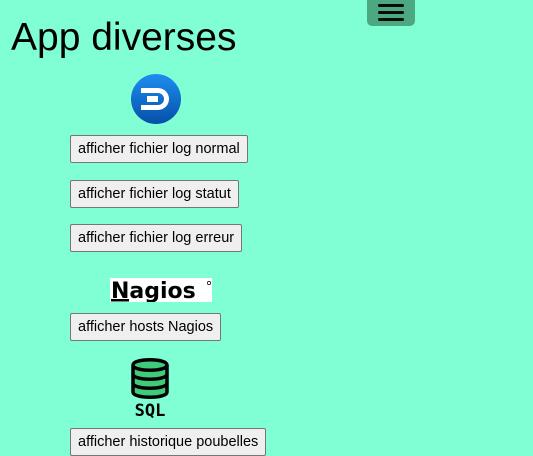 This screenshot has height=456, width=533. What do you see at coordinates (168, 442) in the screenshot?
I see `show-trash-history-button: afficher historique poubelles` at bounding box center [168, 442].